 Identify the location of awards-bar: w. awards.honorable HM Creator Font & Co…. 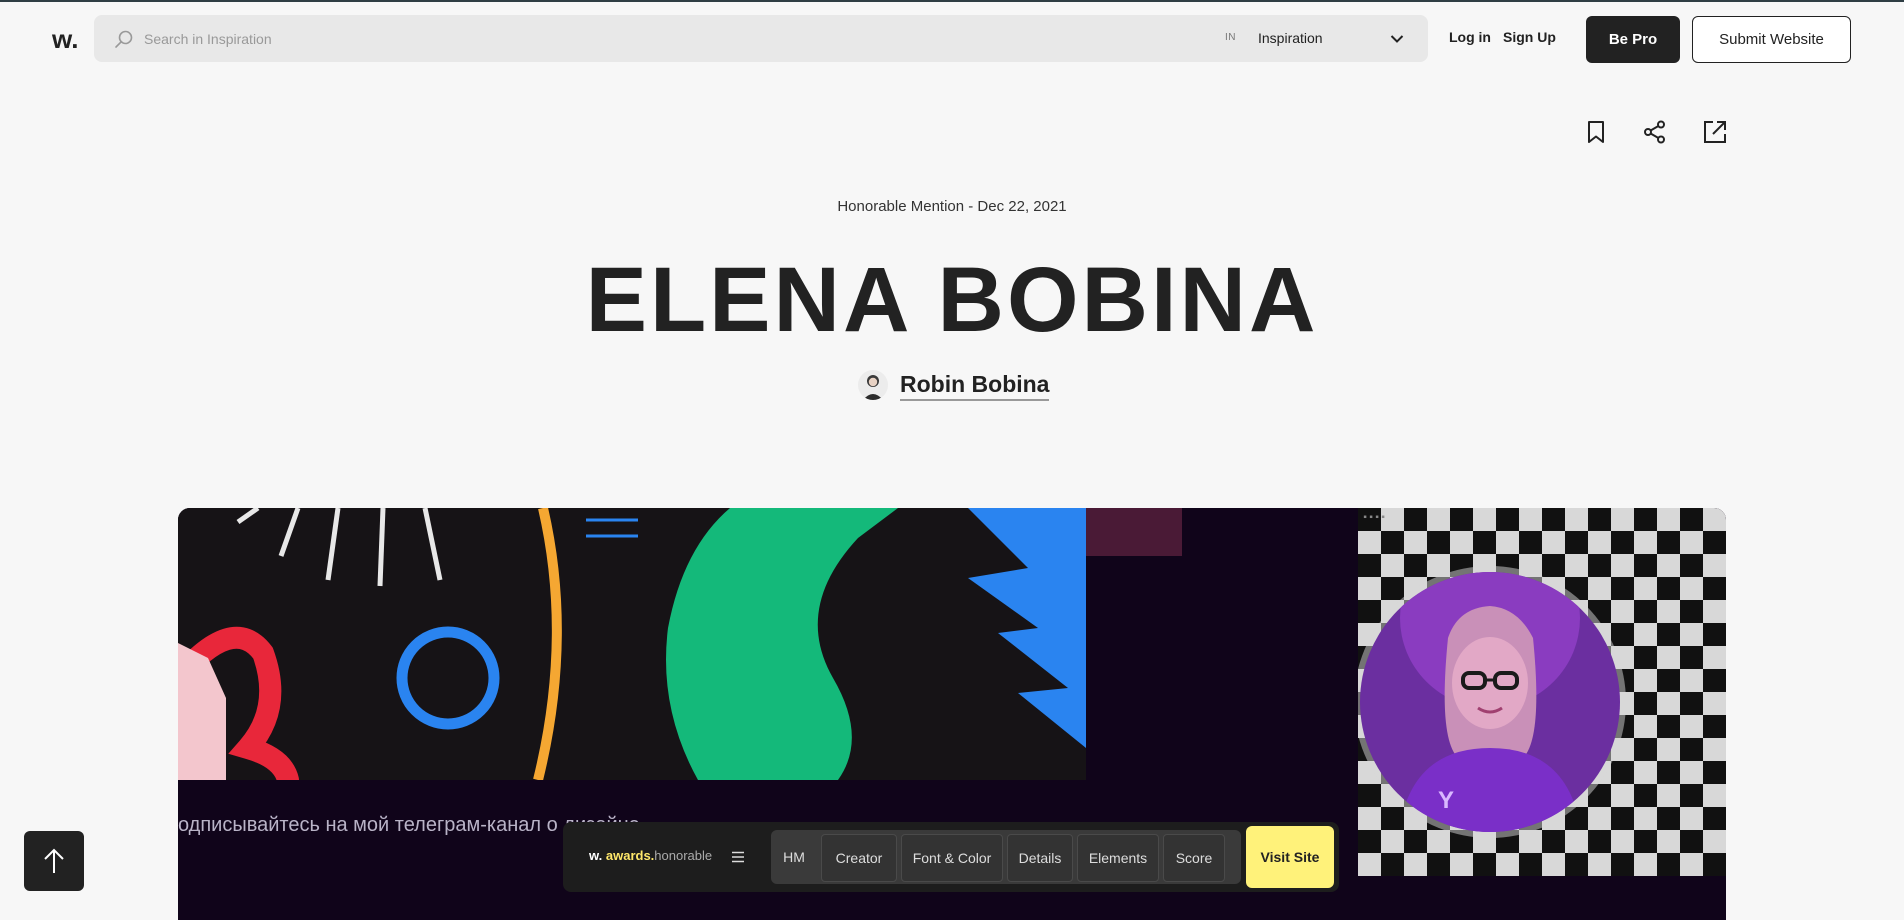
(951, 857).